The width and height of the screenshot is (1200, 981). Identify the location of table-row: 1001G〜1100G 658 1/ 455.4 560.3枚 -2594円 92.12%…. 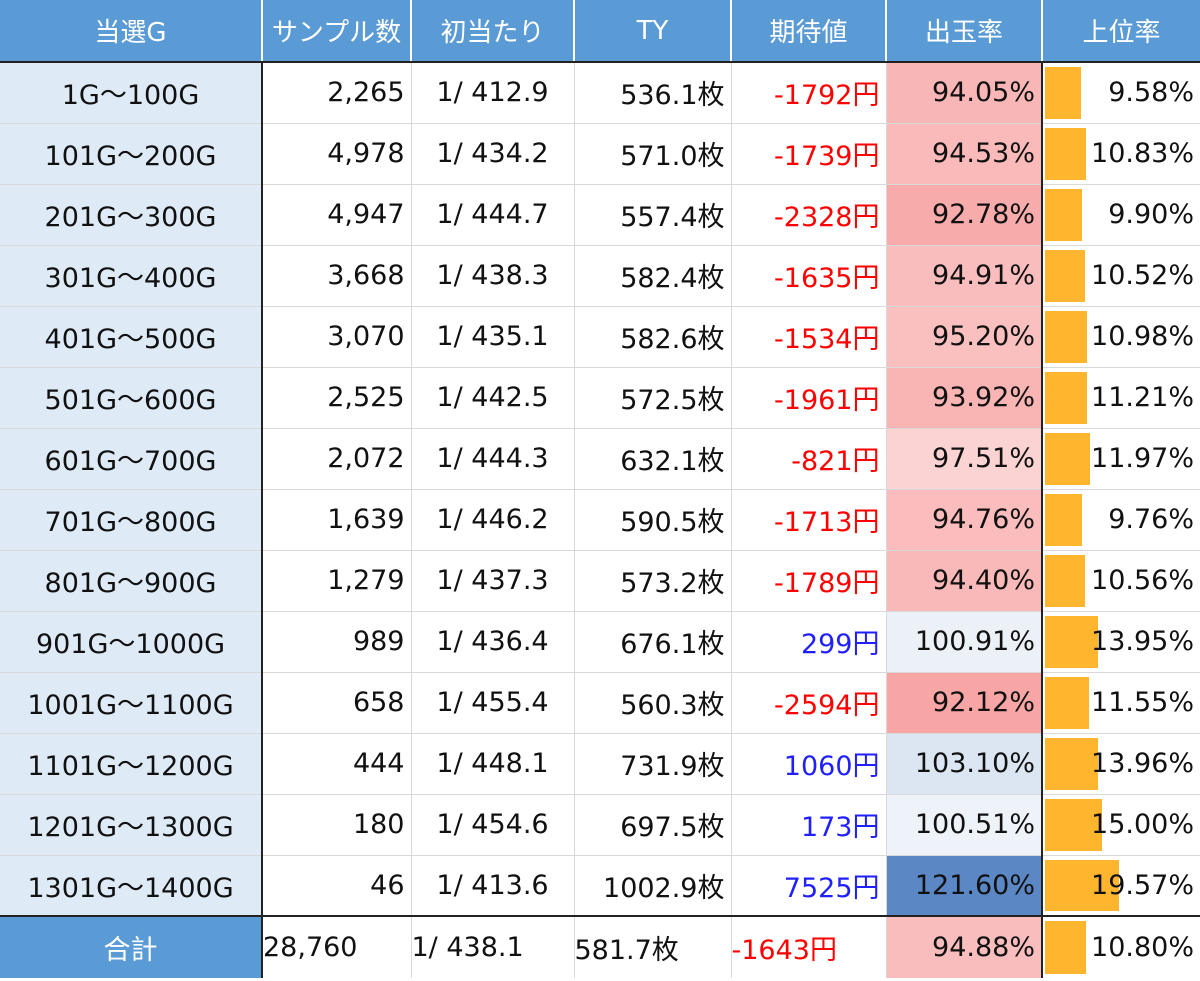
(600, 703).